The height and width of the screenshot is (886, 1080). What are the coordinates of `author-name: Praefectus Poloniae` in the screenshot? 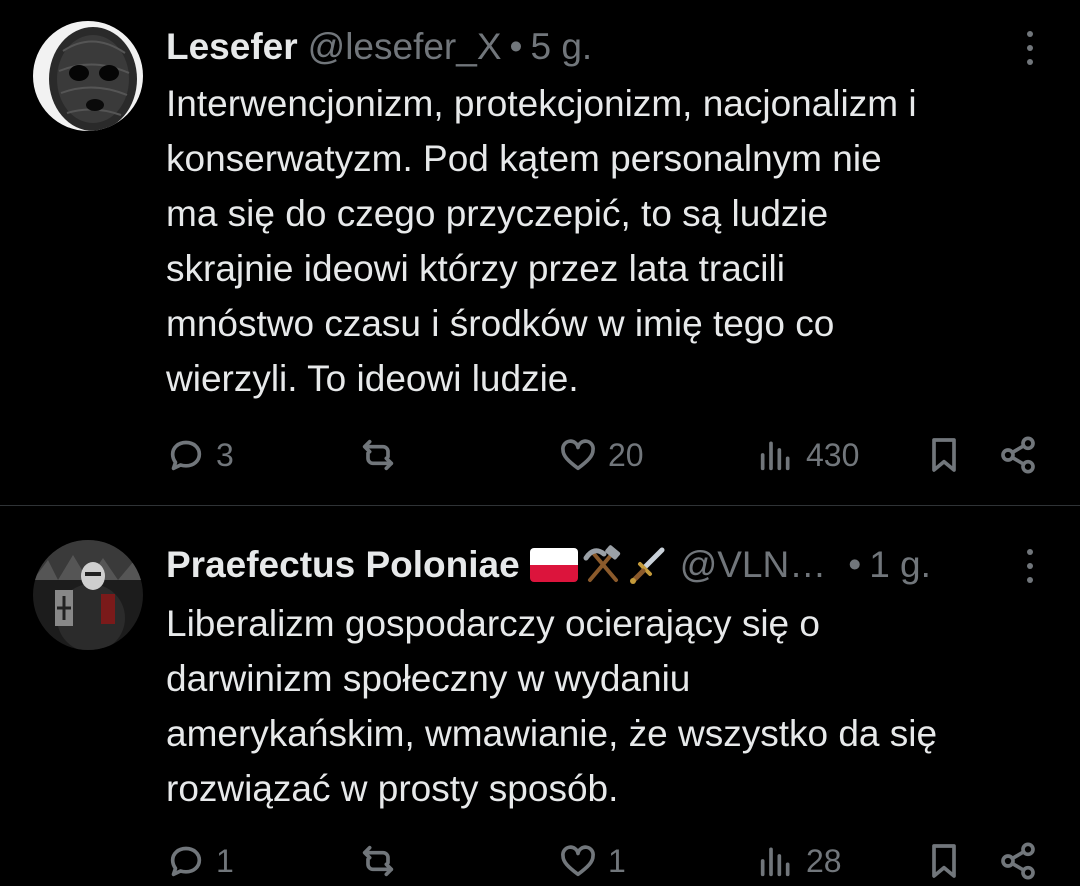 It's located at (343, 565).